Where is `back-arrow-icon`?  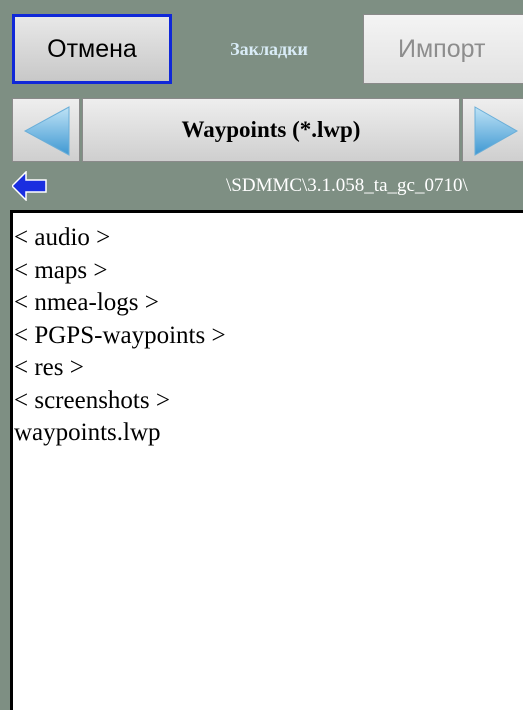
back-arrow-icon is located at coordinates (30, 186).